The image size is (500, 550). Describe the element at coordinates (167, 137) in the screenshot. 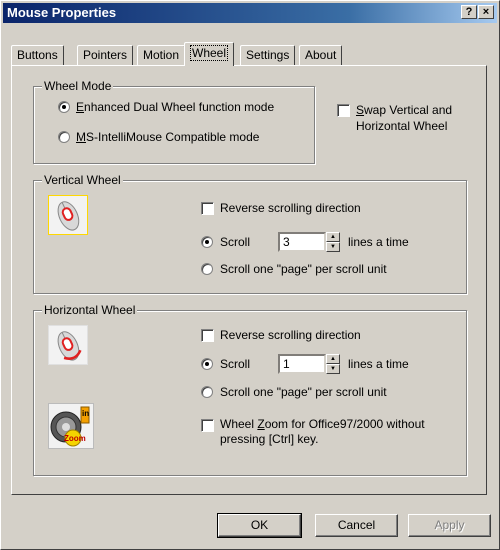

I see `intellimouse-mode-label: MS-IntelliMouse Compatible mode` at that location.